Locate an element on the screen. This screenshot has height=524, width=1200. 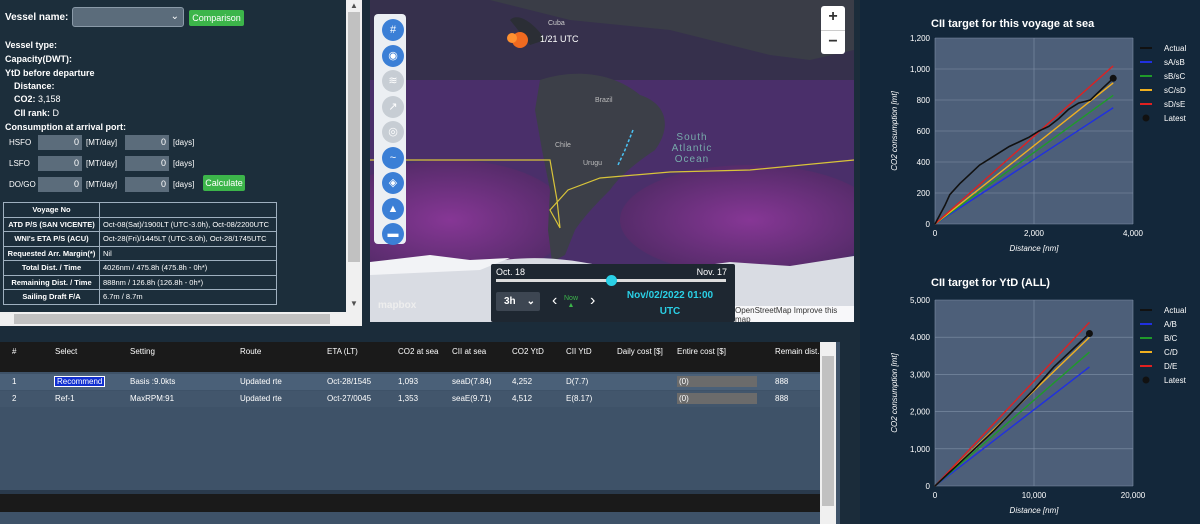
y-tick-label: 0 is located at coordinates (928, 224).